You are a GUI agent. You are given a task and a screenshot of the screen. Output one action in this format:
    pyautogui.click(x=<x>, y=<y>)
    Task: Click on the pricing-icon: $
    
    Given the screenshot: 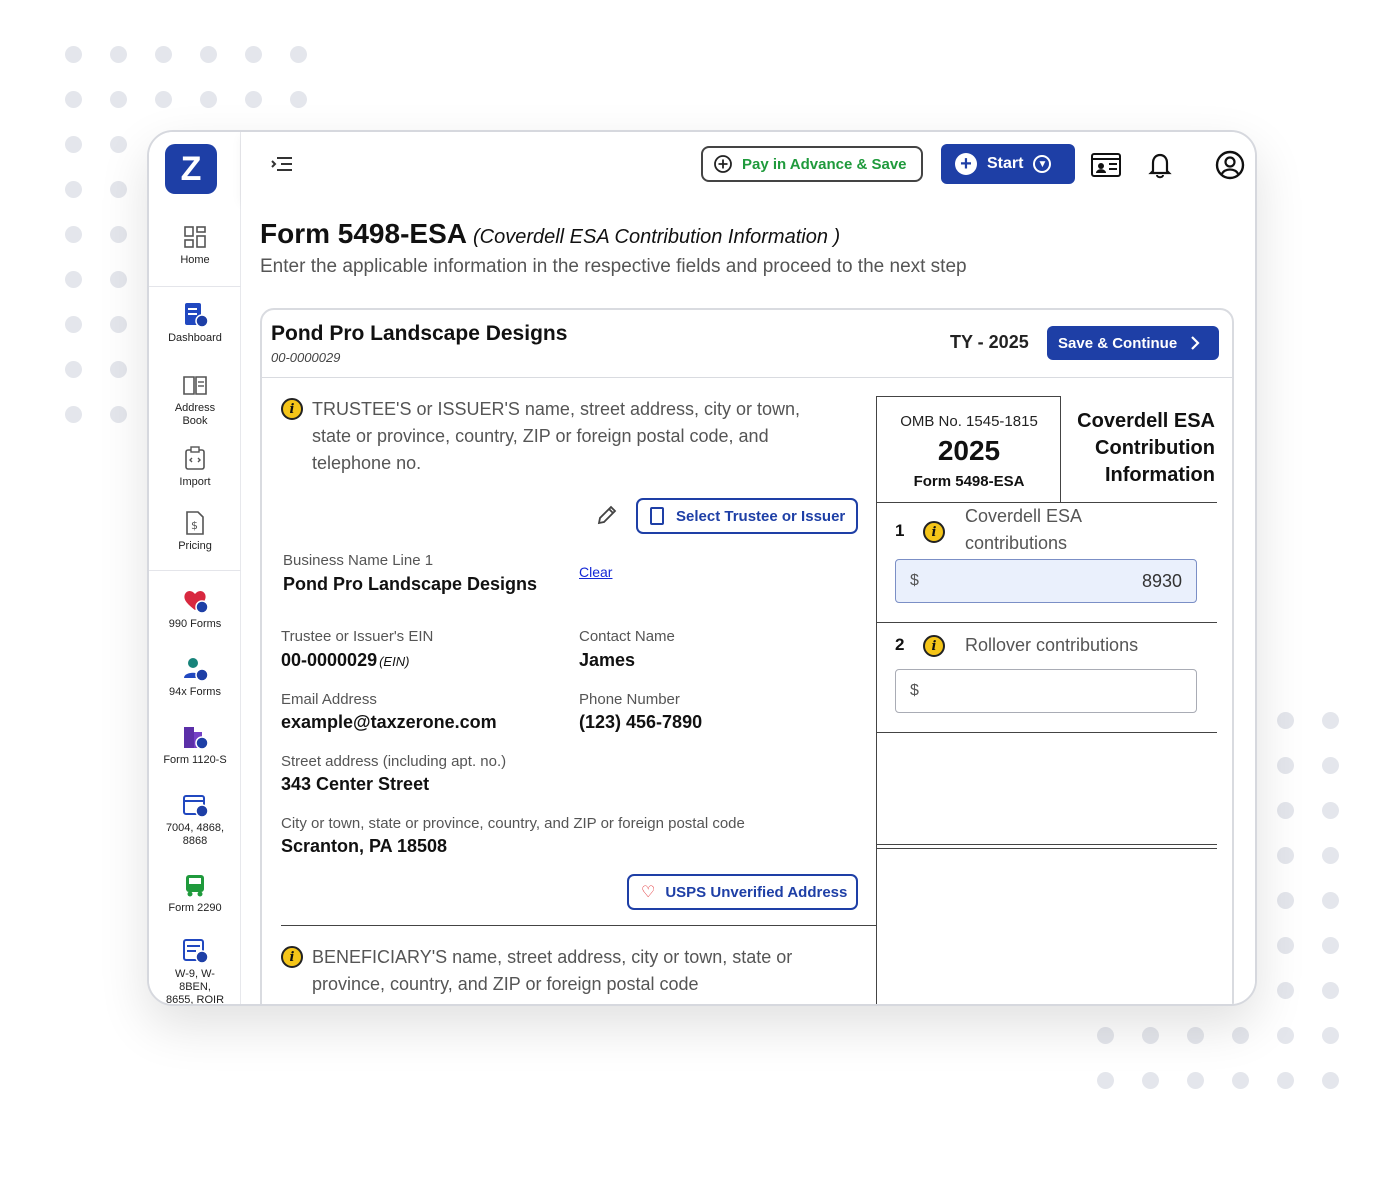 What is the action you would take?
    pyautogui.click(x=195, y=523)
    